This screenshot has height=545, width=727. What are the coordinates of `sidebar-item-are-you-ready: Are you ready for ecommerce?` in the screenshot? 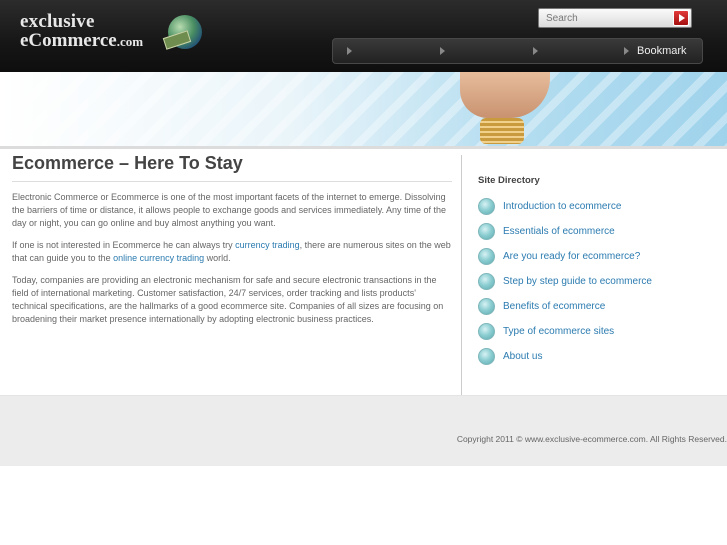 It's located at (600, 256).